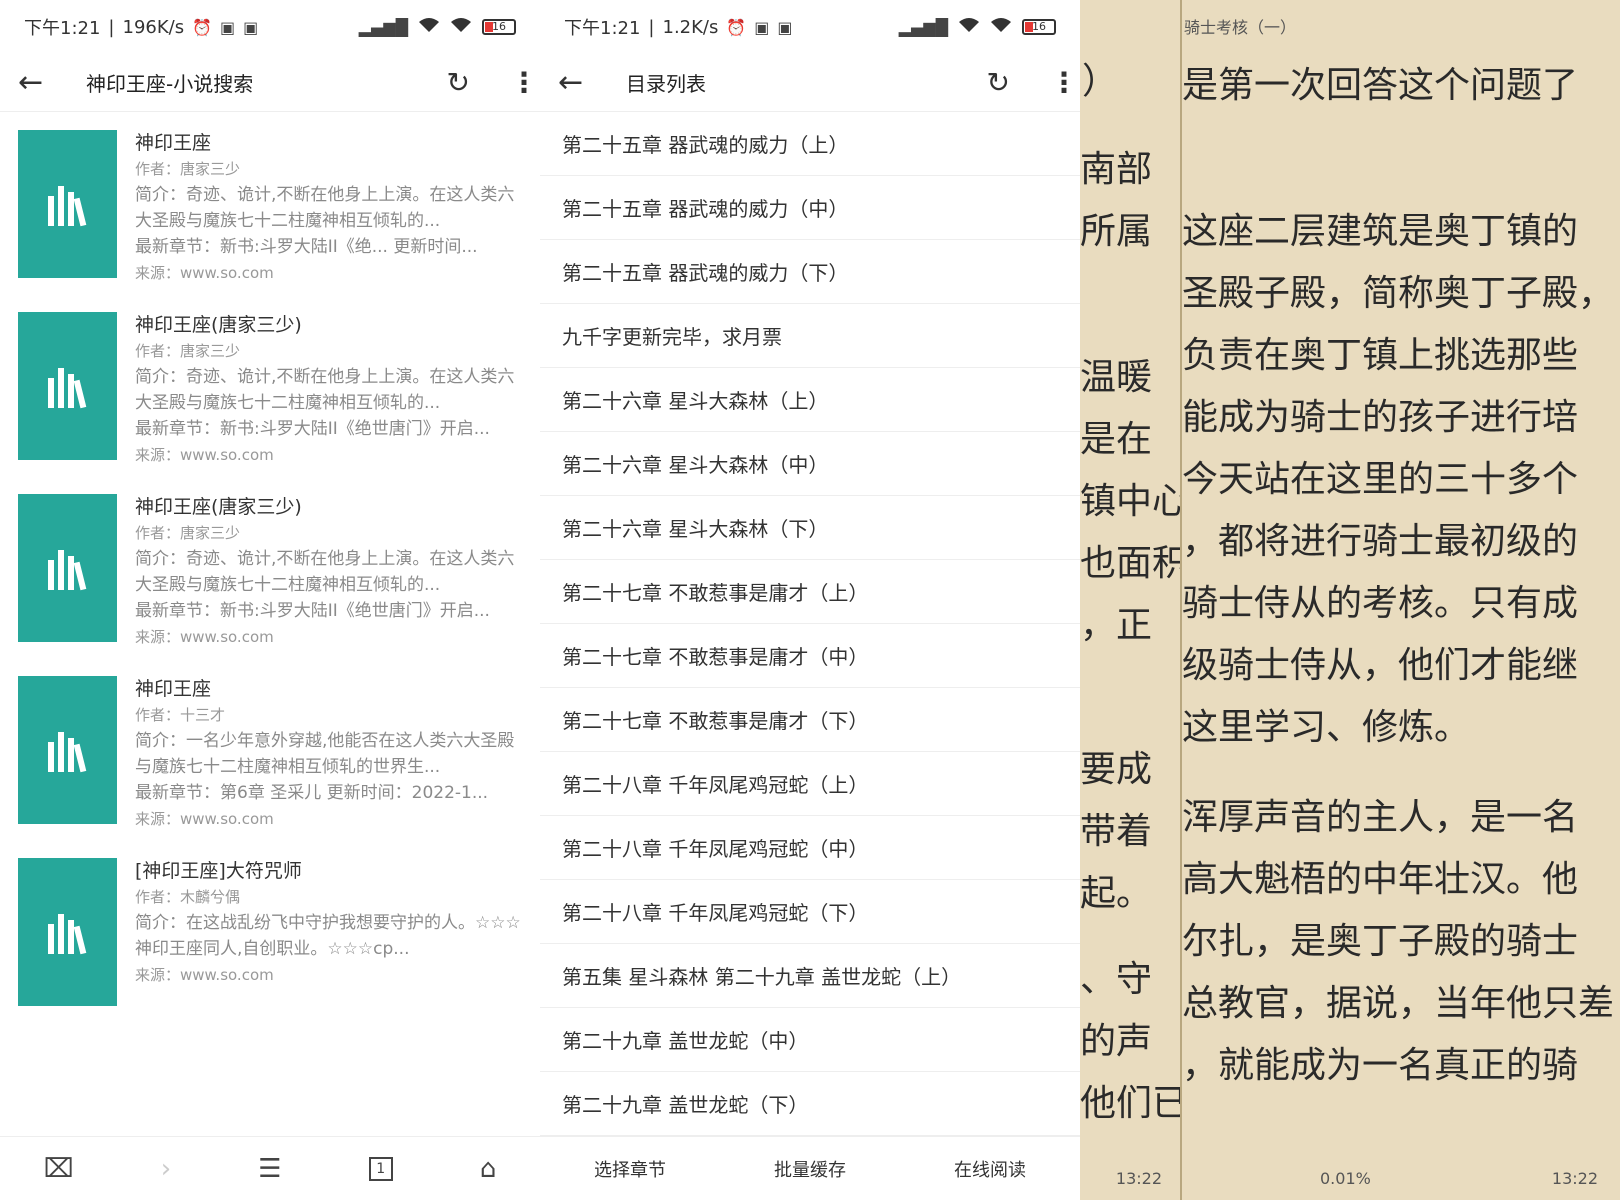 This screenshot has height=1200, width=1620. I want to click on chapter-item: 第二十九章 盖世龙蛇（下）, so click(810, 1104).